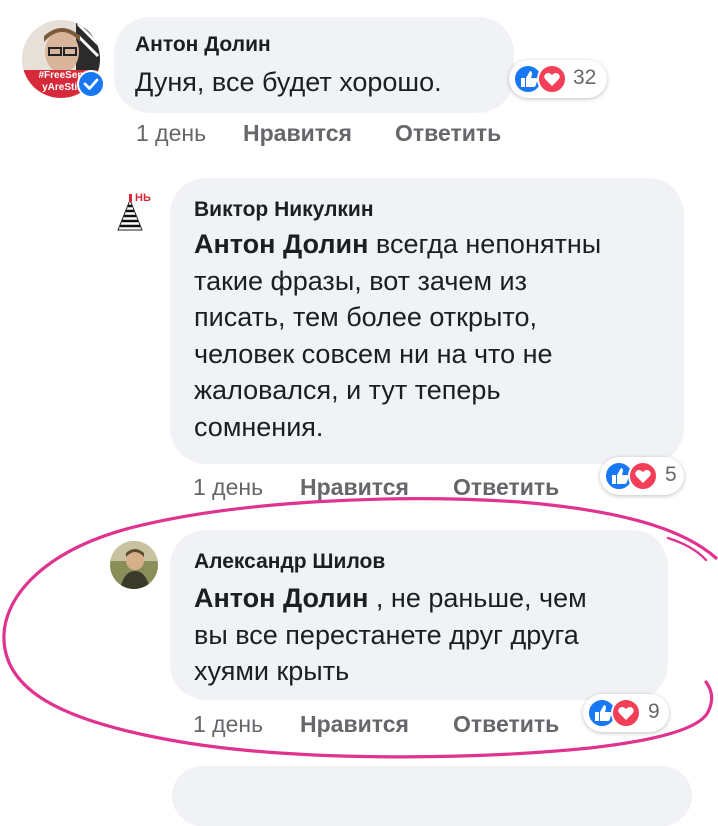 This screenshot has height=826, width=718. Describe the element at coordinates (91, 84) in the screenshot. I see `verified-badge-icon` at that location.